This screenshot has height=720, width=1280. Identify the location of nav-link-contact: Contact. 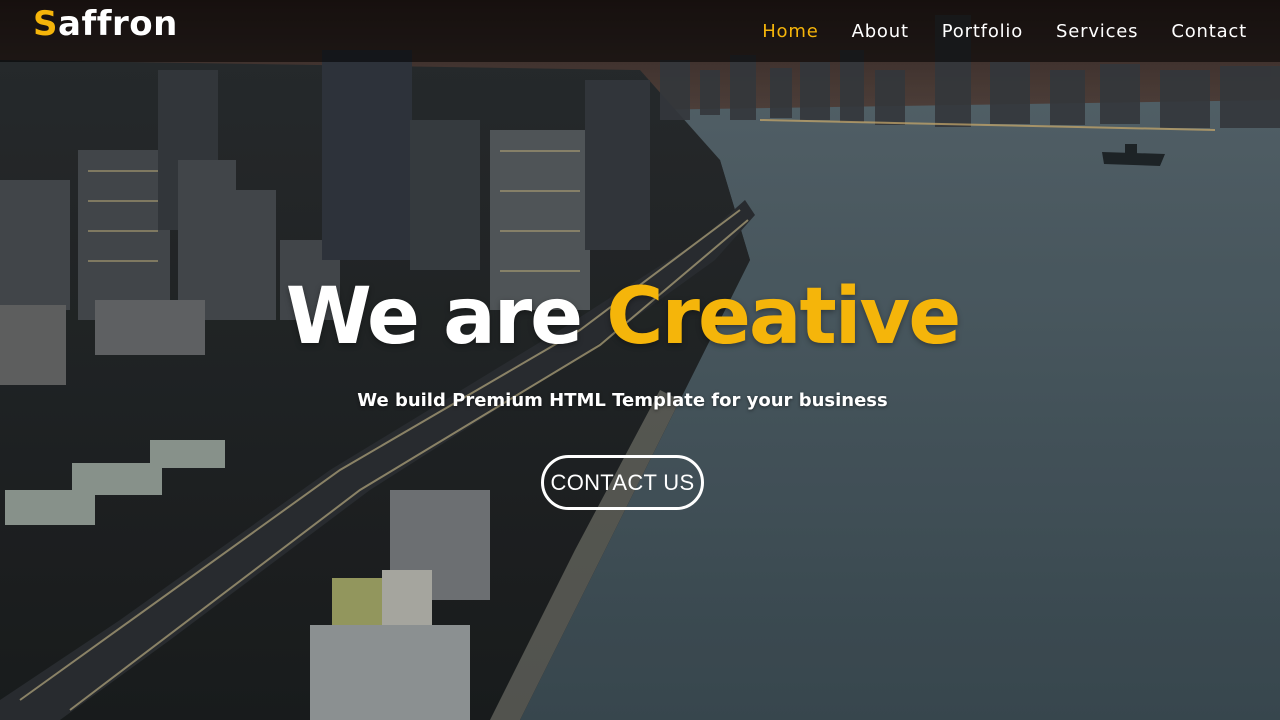
(1209, 31).